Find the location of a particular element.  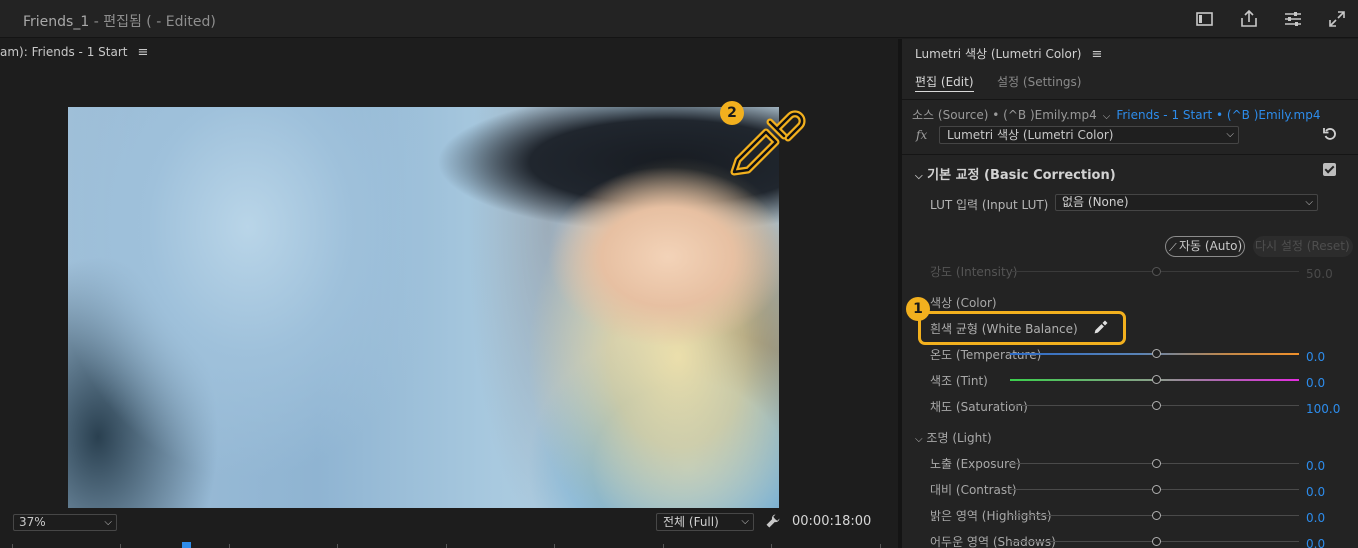

saturation-label: 채도 (Saturation) is located at coordinates (979, 407).